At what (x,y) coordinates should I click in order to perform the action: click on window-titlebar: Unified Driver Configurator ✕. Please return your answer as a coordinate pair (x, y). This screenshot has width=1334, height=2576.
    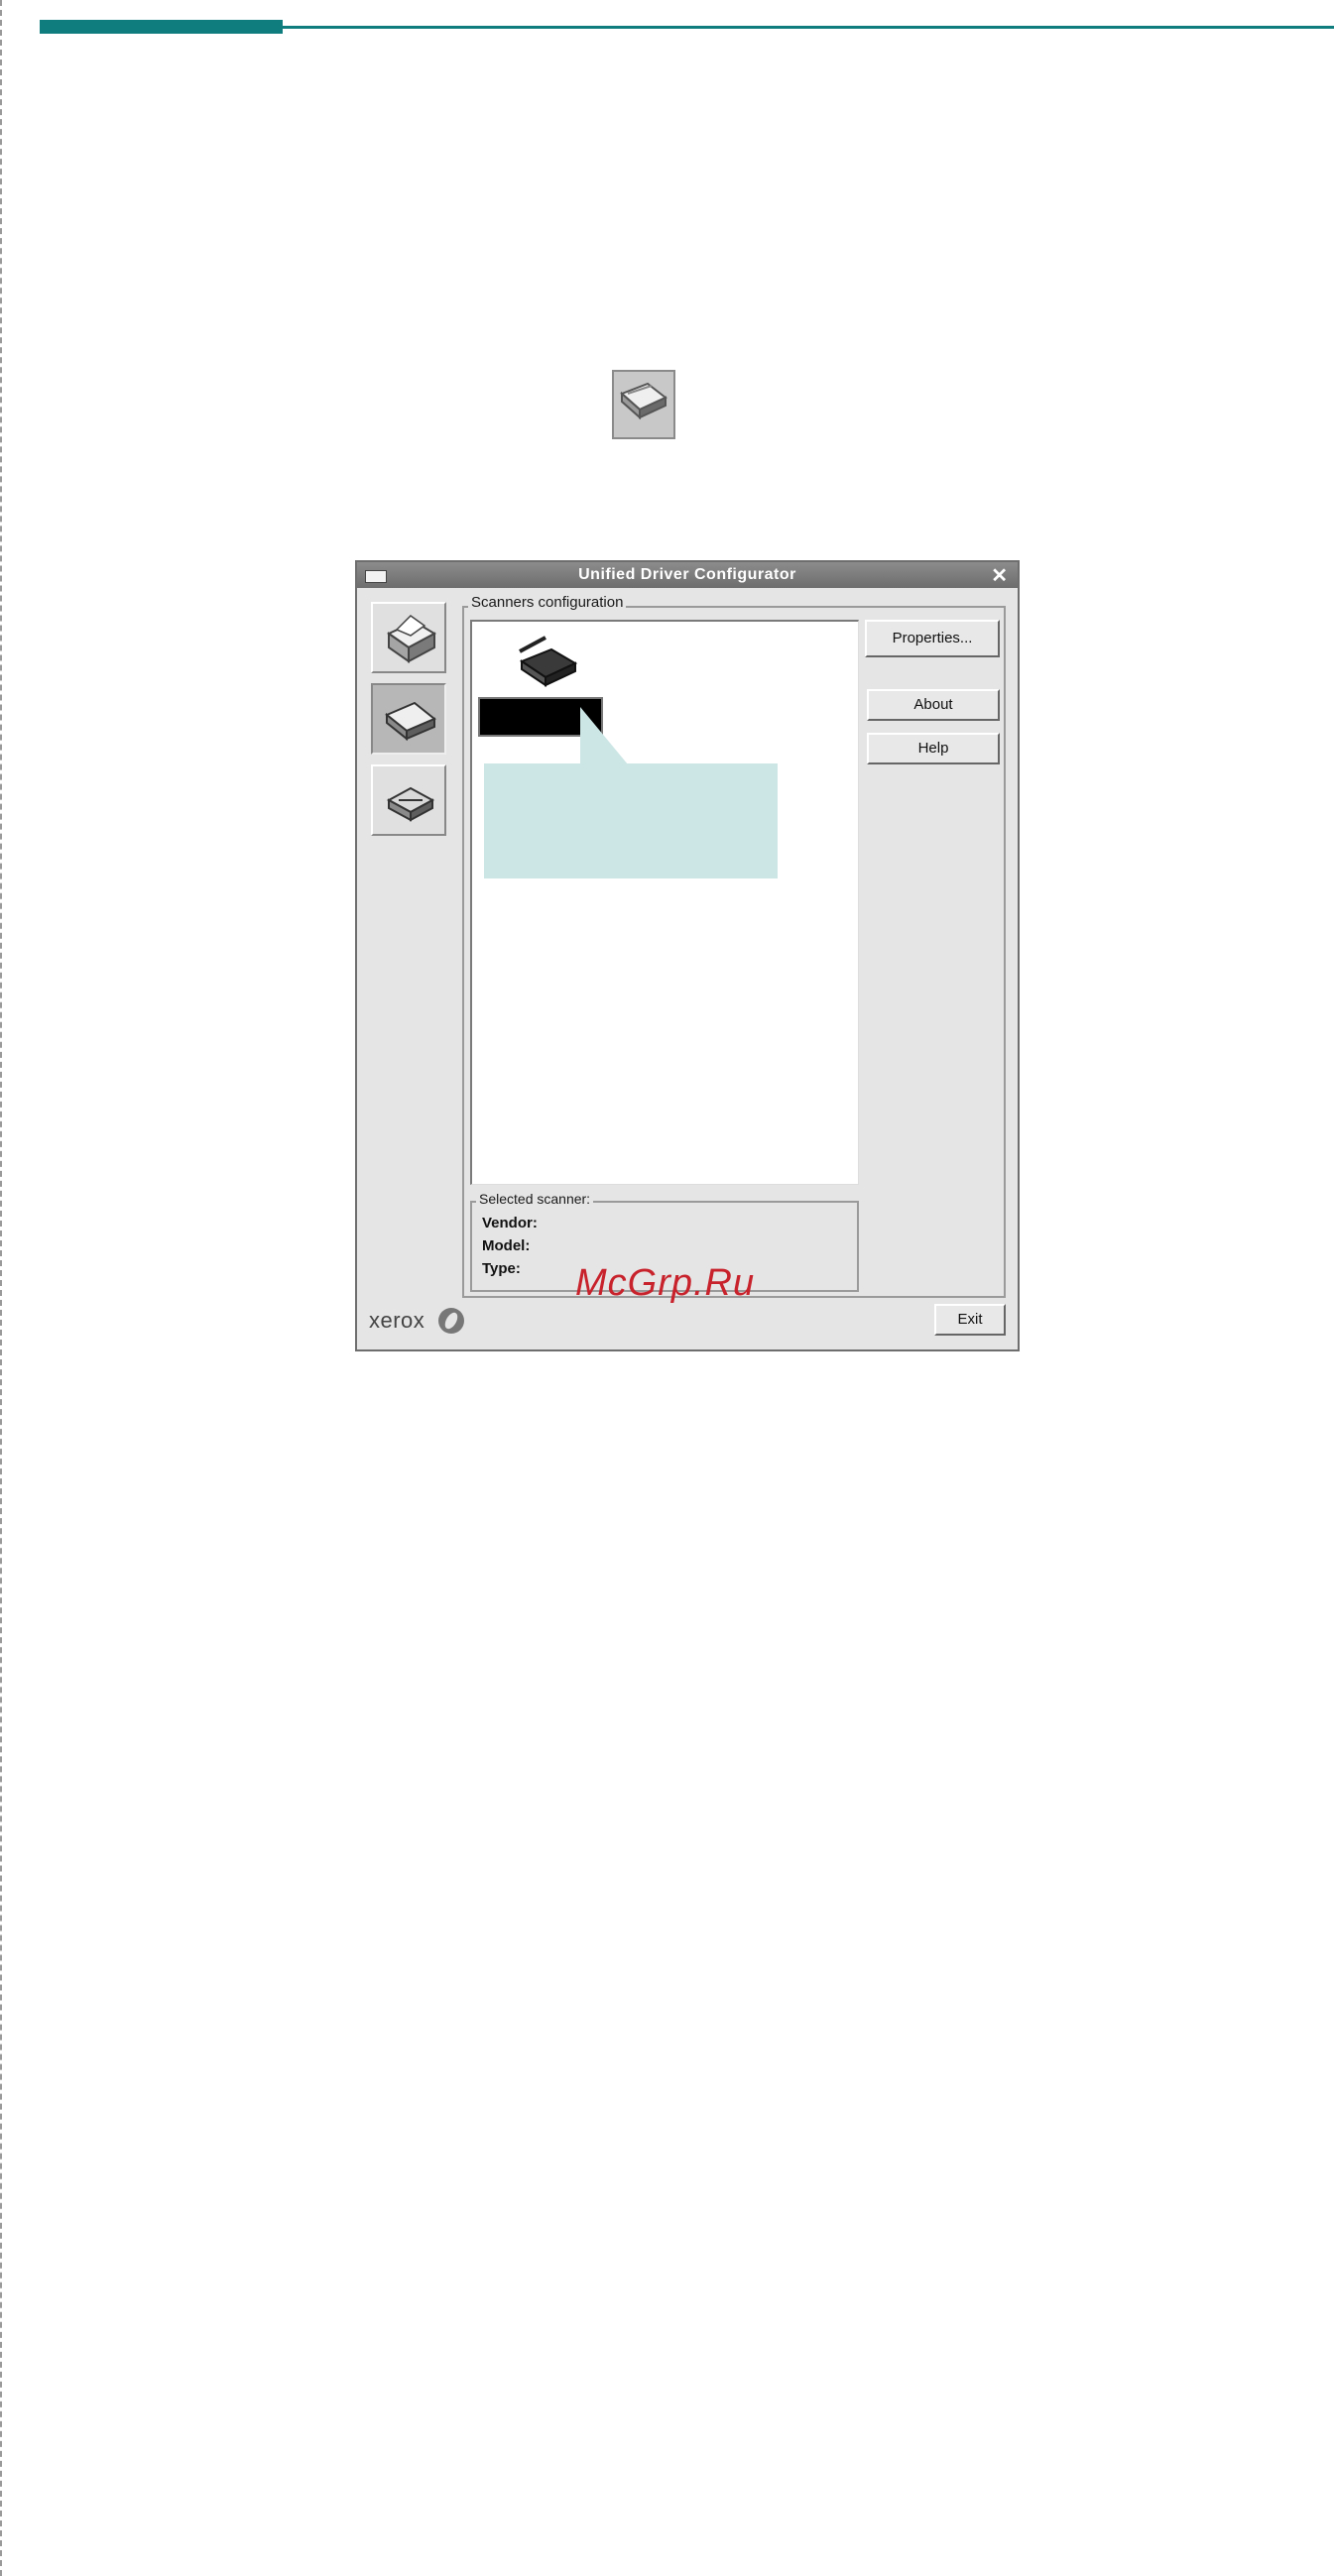
    Looking at the image, I should click on (687, 575).